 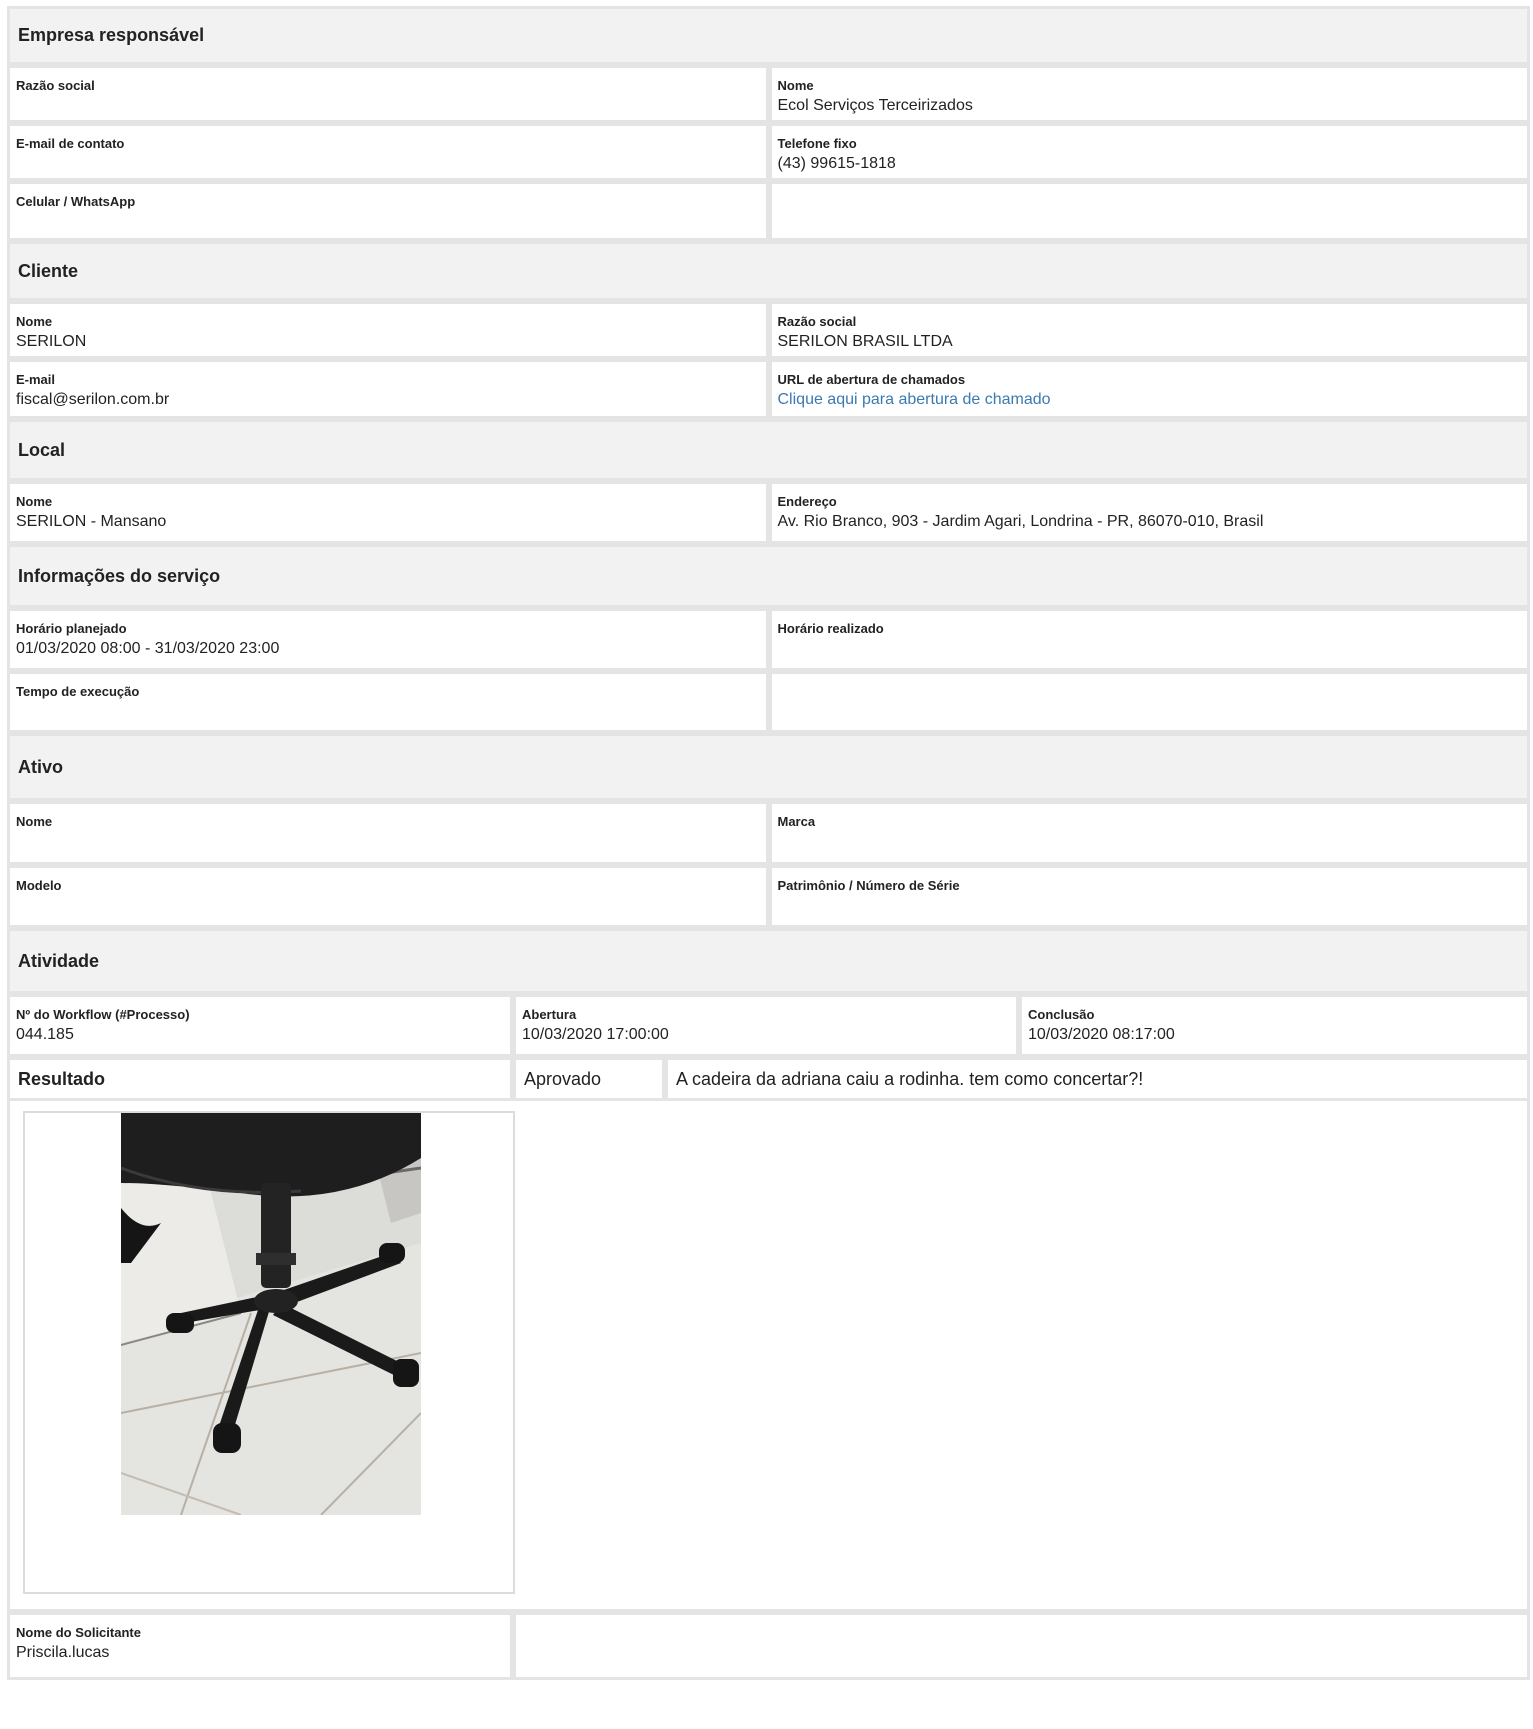 I want to click on field-value: 10/03/2020 17:00:00, so click(x=595, y=1034).